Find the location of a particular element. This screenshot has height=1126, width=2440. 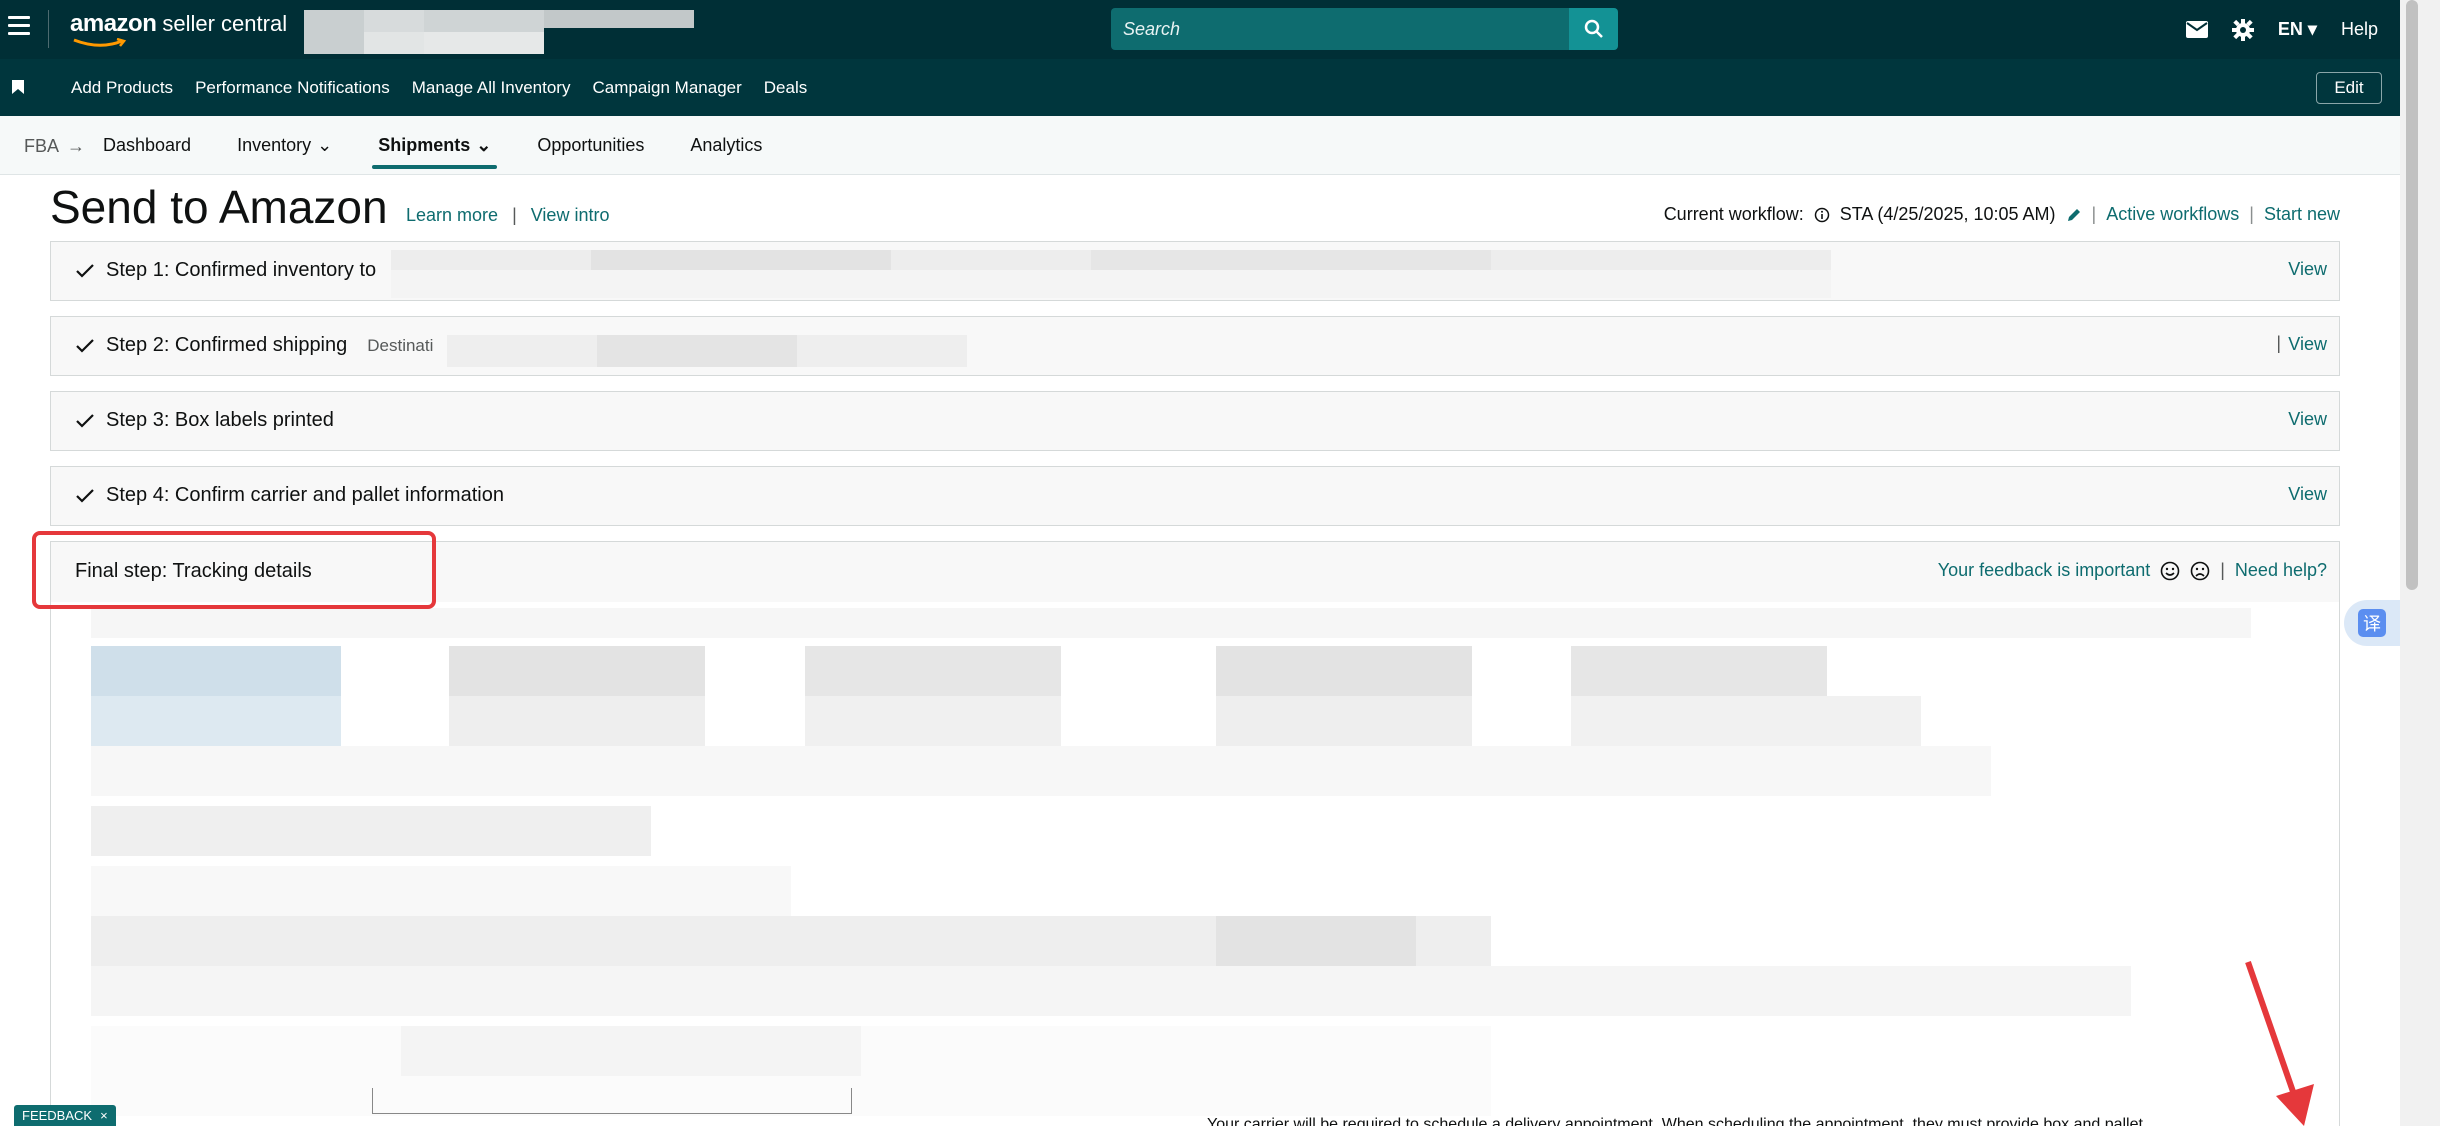

bookmark-deals: Deals is located at coordinates (785, 88).